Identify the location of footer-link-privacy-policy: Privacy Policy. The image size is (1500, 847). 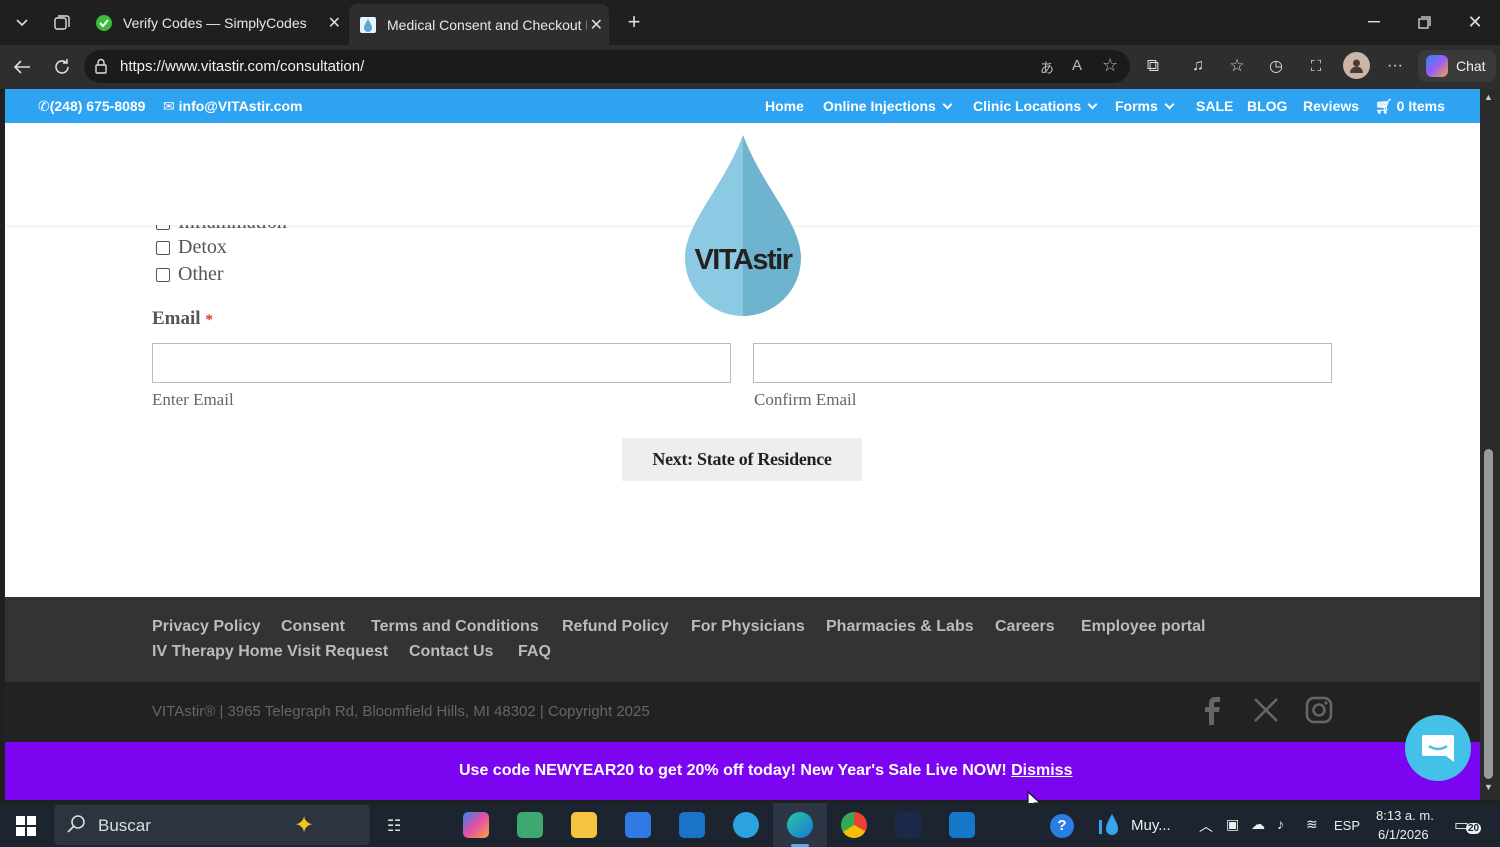
(206, 627).